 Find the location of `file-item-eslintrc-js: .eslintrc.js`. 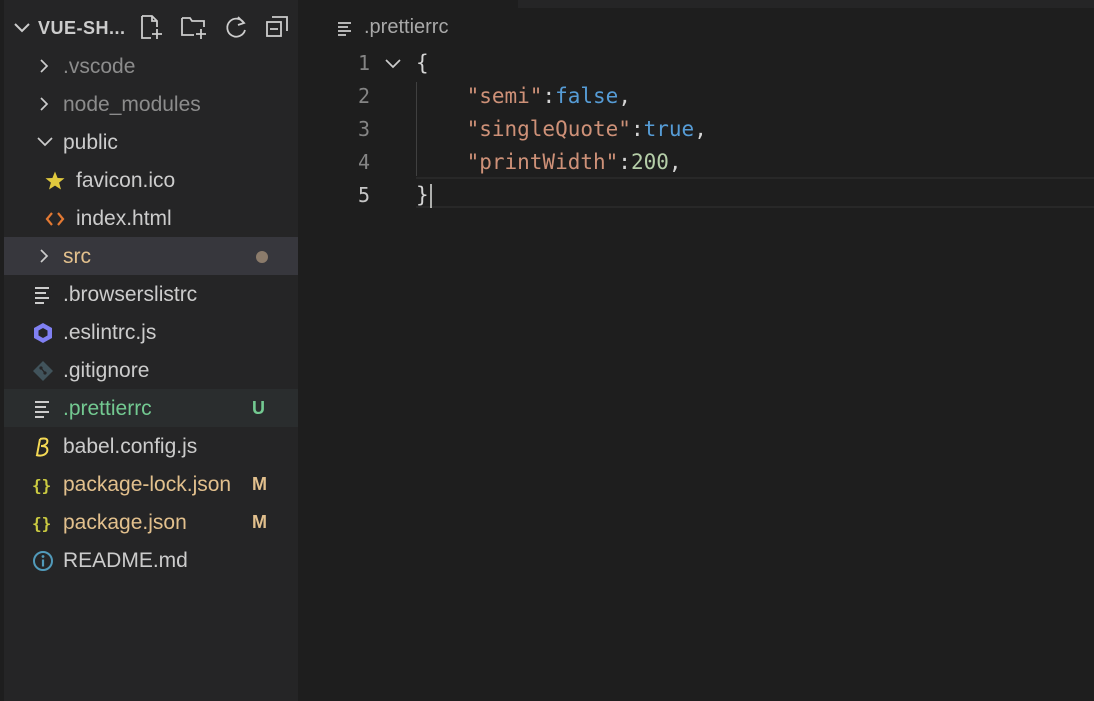

file-item-eslintrc-js: .eslintrc.js is located at coordinates (151, 332).